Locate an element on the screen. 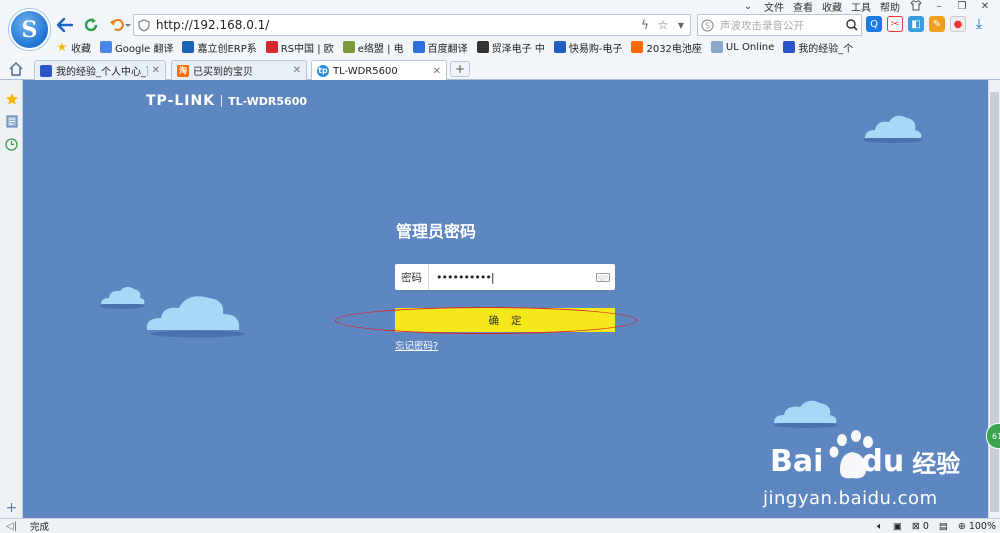 This screenshot has width=1000, height=533. baidu-logo-right: du is located at coordinates (883, 461).